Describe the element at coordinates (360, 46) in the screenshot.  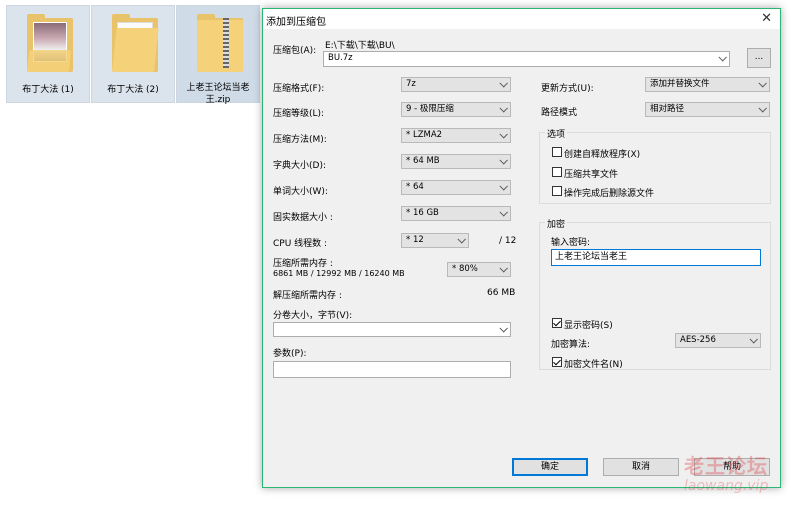
I see `archive-path: E:\下载\下载\BU\` at that location.